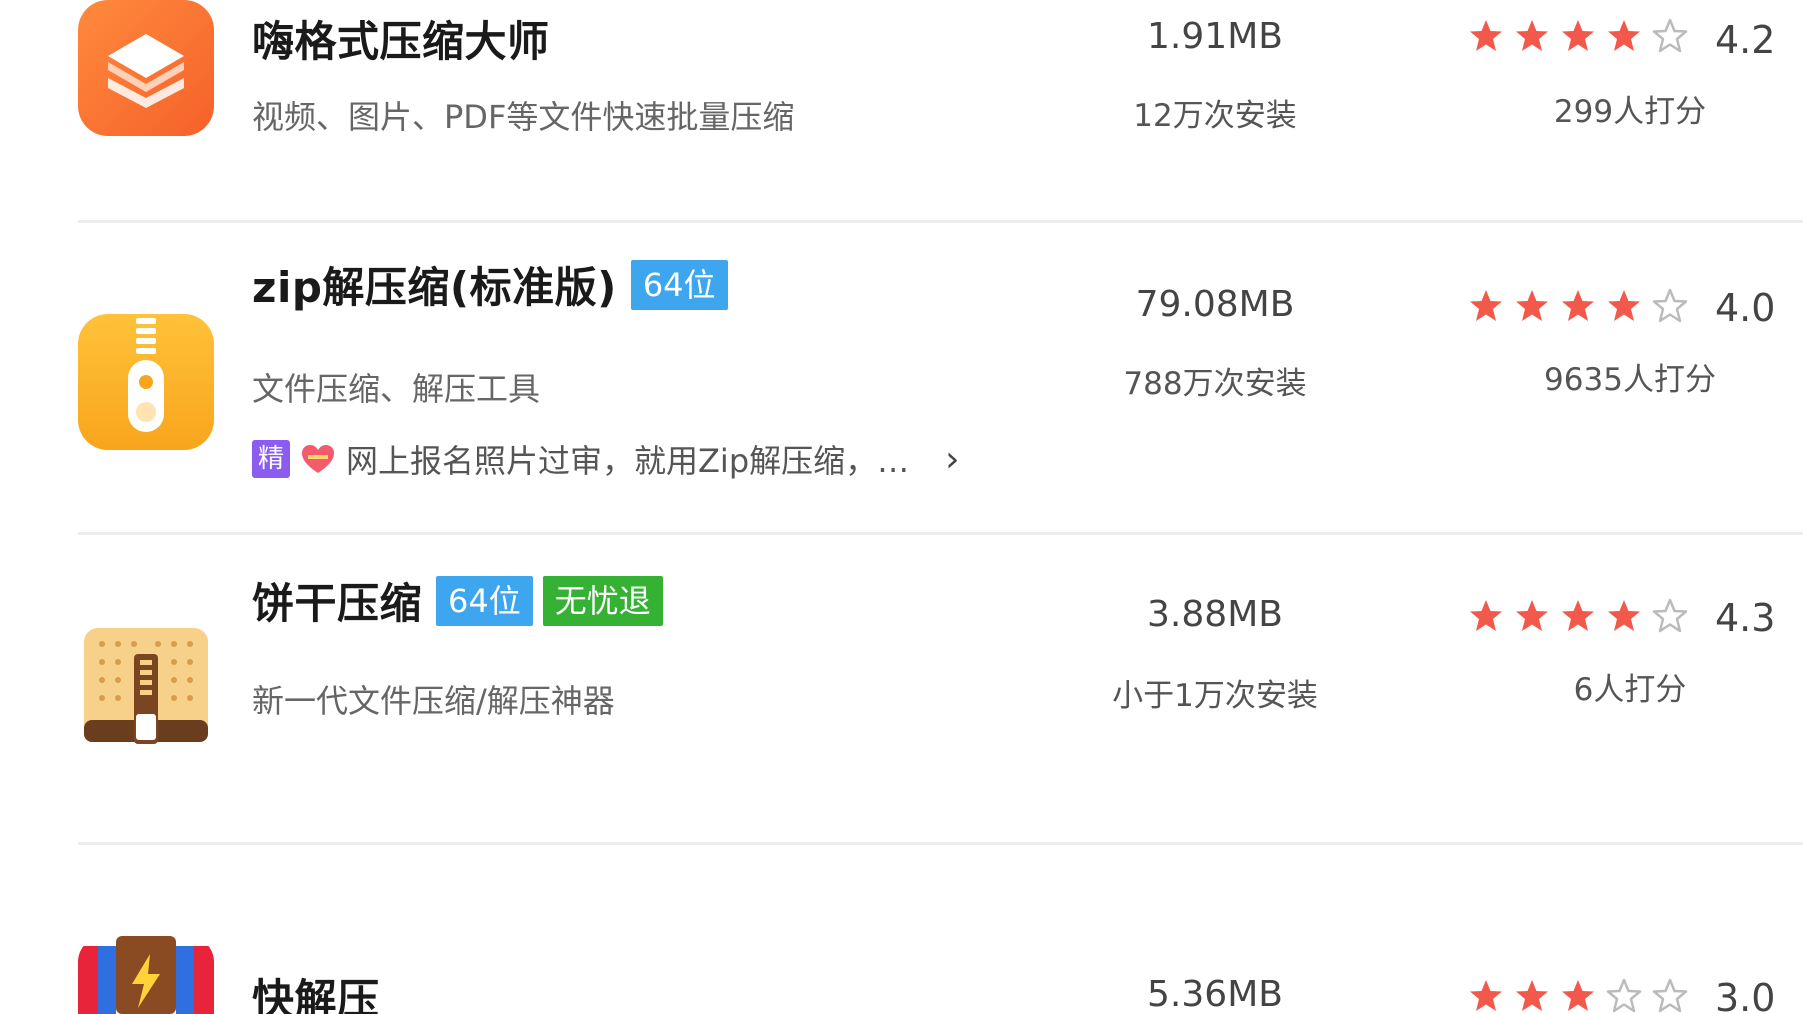  What do you see at coordinates (1215, 36) in the screenshot?
I see `app-size: 1.91MB` at bounding box center [1215, 36].